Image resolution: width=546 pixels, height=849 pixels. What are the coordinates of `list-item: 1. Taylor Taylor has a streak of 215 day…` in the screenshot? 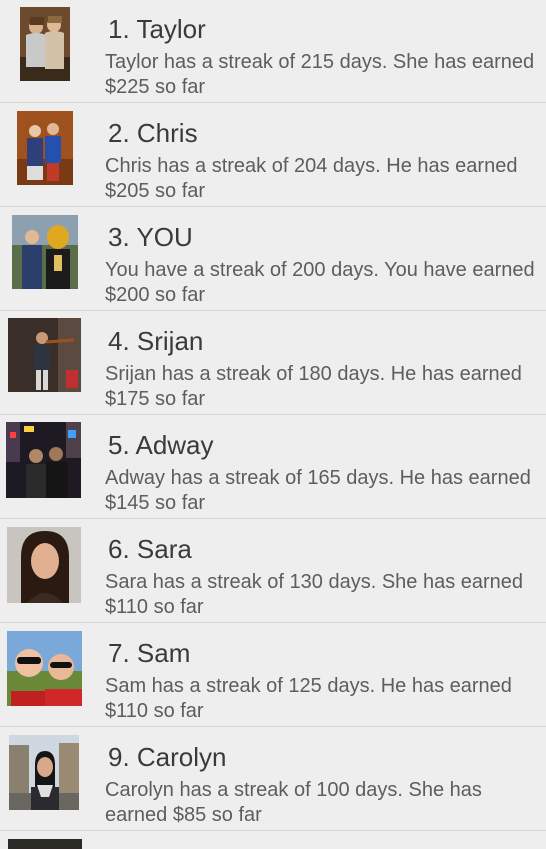 It's located at (273, 51).